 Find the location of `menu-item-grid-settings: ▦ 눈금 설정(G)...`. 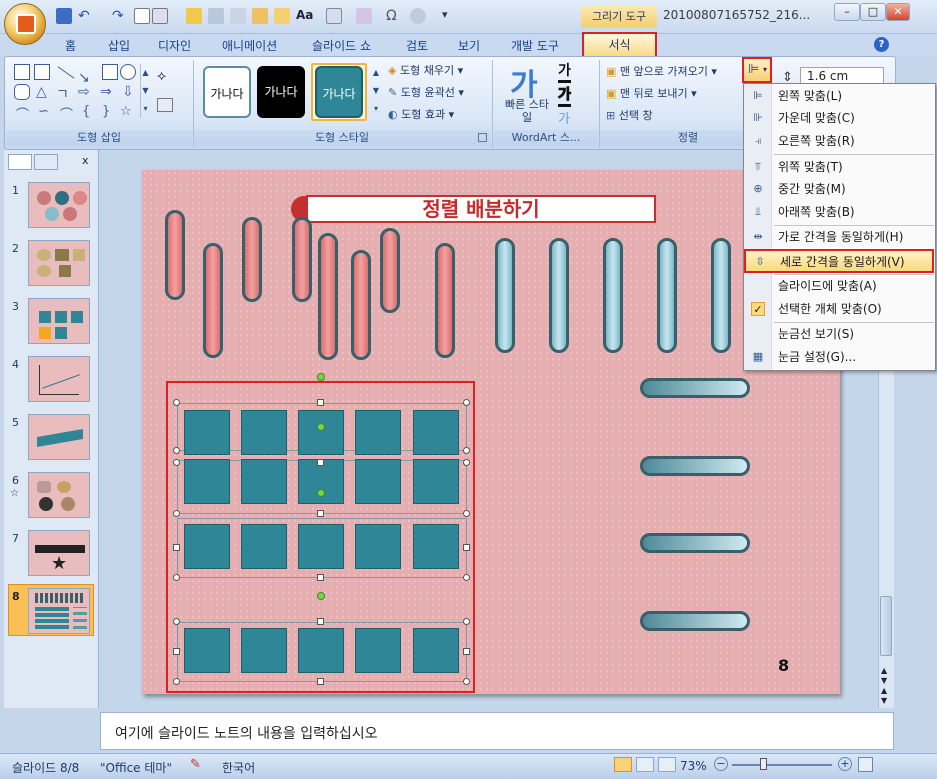

menu-item-grid-settings: ▦ 눈금 설정(G)... is located at coordinates (839, 357).